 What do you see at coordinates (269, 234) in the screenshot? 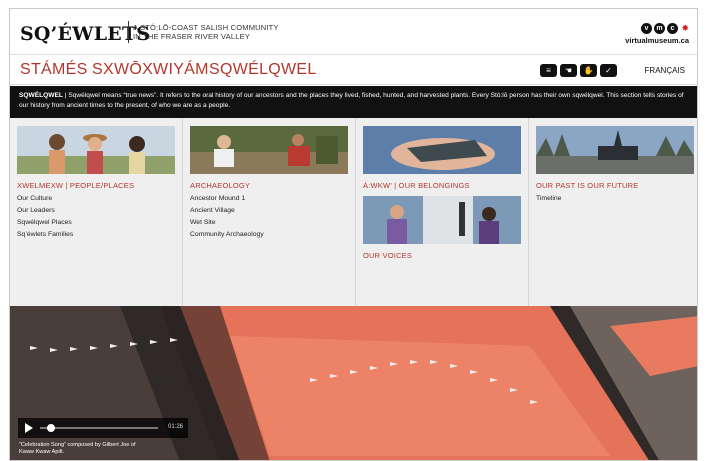
I see `column-link: Community Archaeology` at bounding box center [269, 234].